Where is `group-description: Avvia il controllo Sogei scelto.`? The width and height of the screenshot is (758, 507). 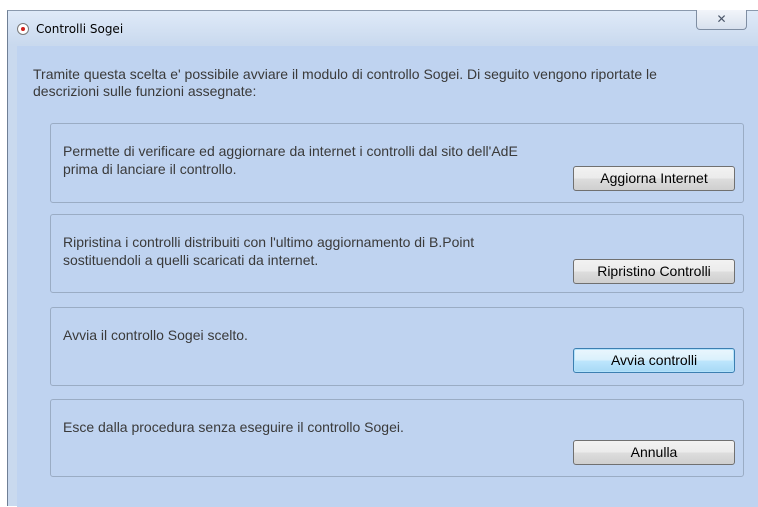
group-description: Avvia il controllo Sogei scelto. is located at coordinates (155, 335).